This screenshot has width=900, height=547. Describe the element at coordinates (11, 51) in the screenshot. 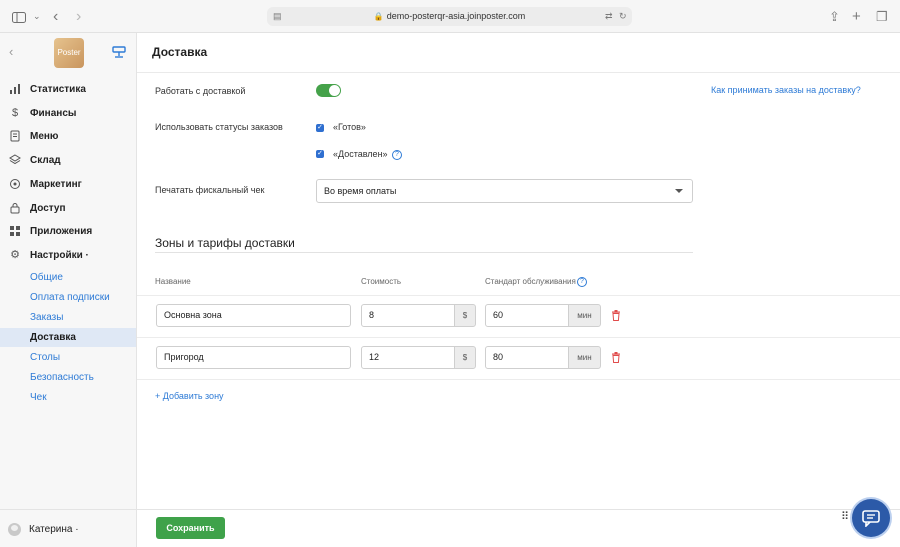

I see `chevron-left-icon: ‹` at that location.